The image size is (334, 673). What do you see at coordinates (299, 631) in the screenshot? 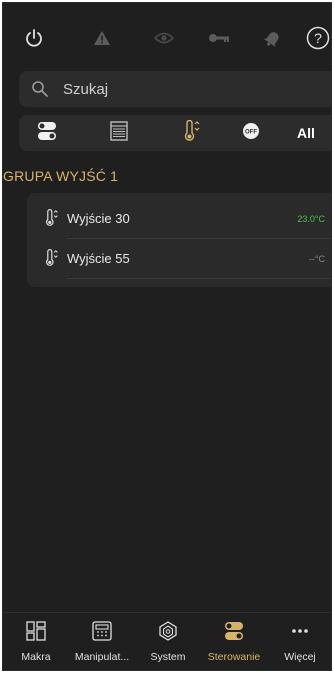
I see `more-icon` at bounding box center [299, 631].